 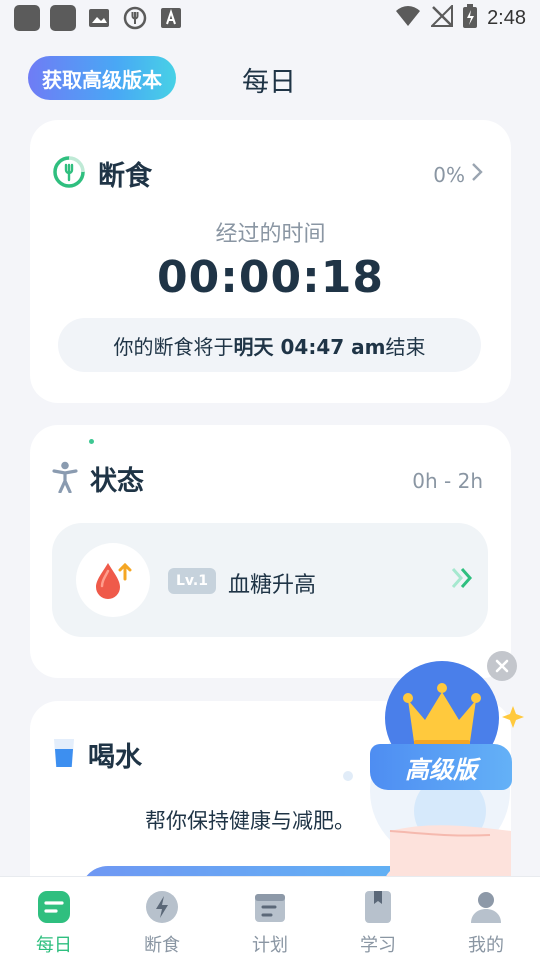 I want to click on image-icon, so click(x=99, y=18).